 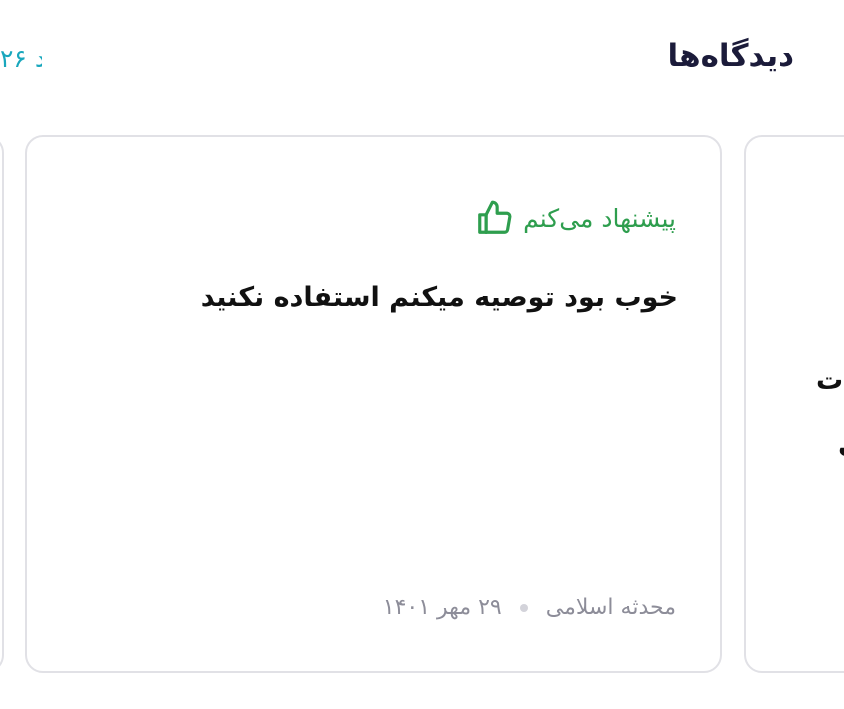 What do you see at coordinates (442, 607) in the screenshot?
I see `review-date: ۲۹ مهر ۱۴۰۱` at bounding box center [442, 607].